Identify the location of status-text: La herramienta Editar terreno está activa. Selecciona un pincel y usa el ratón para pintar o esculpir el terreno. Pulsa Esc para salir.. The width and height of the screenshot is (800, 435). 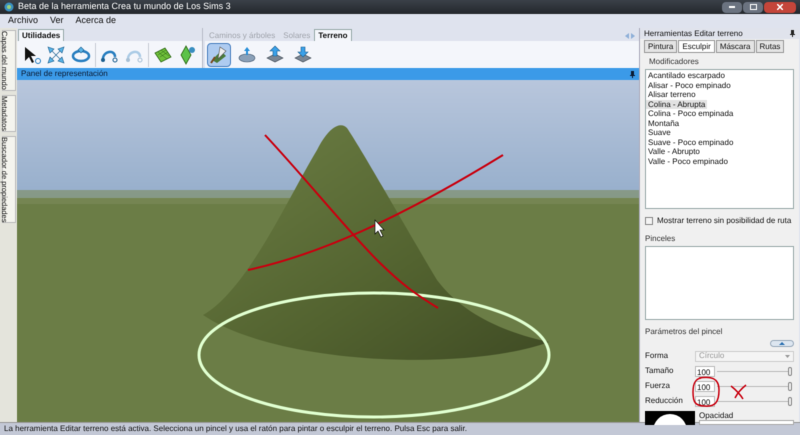
(235, 429).